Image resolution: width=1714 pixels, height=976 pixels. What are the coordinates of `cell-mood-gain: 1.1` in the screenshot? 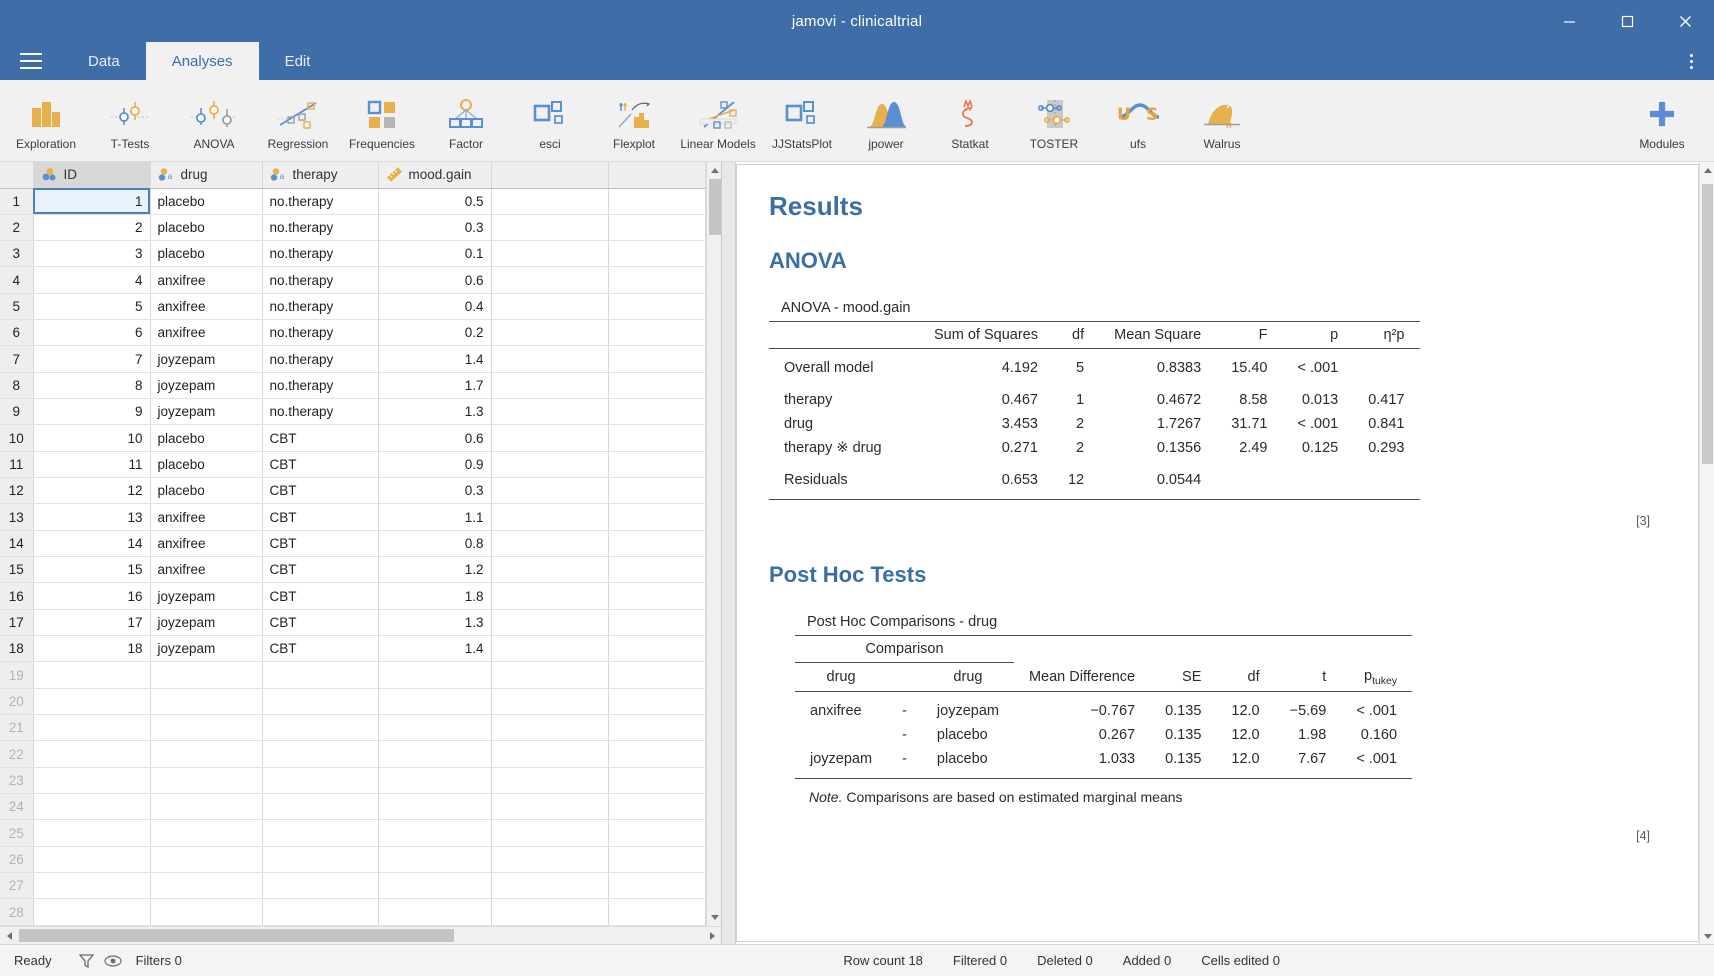 It's located at (435, 517).